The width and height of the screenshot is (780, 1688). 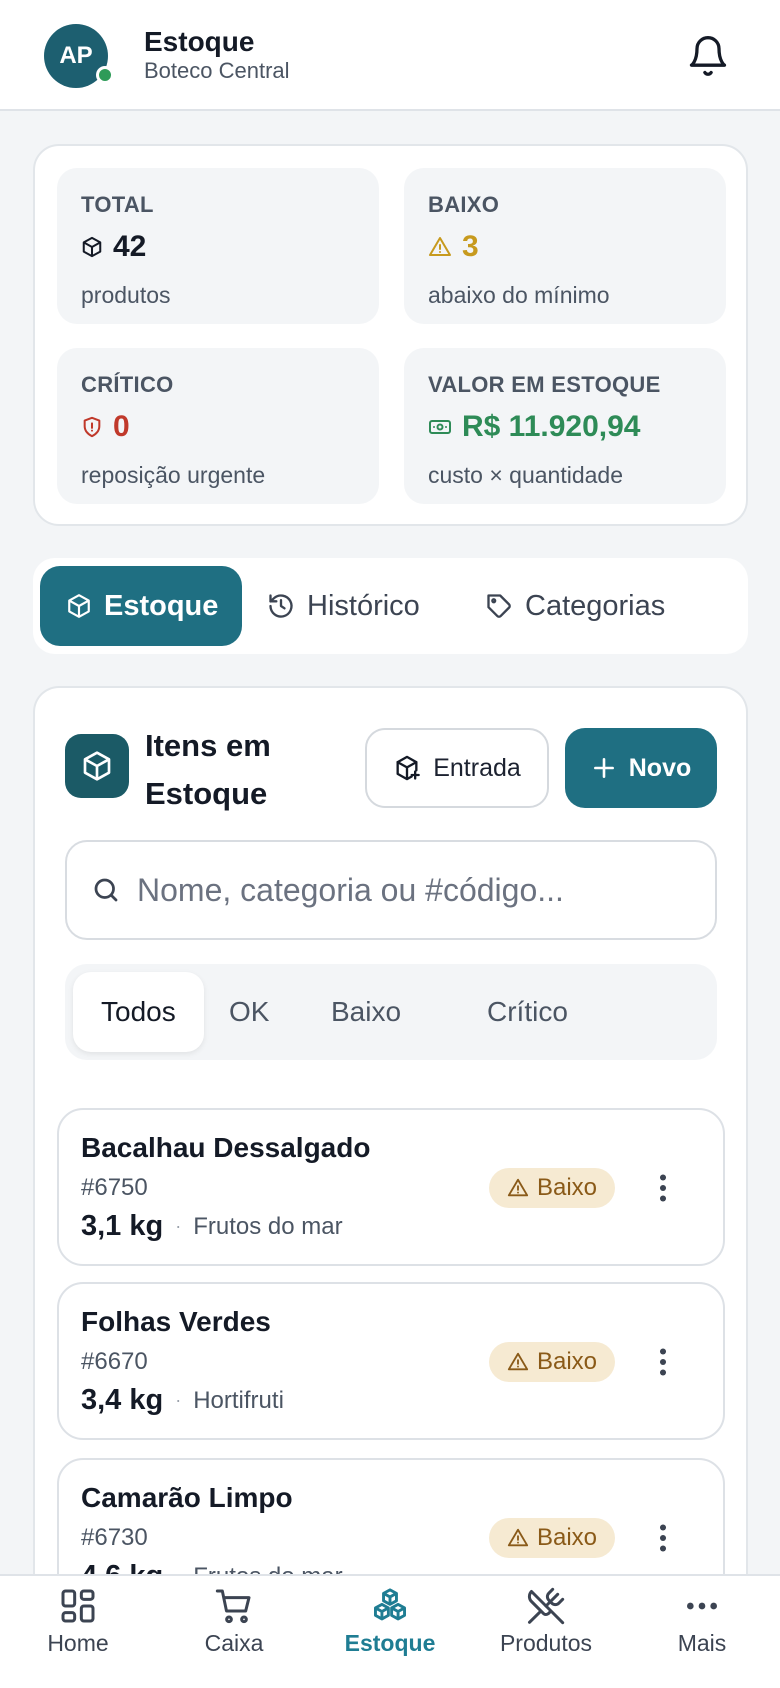 I want to click on boxes-icon, so click(x=390, y=1606).